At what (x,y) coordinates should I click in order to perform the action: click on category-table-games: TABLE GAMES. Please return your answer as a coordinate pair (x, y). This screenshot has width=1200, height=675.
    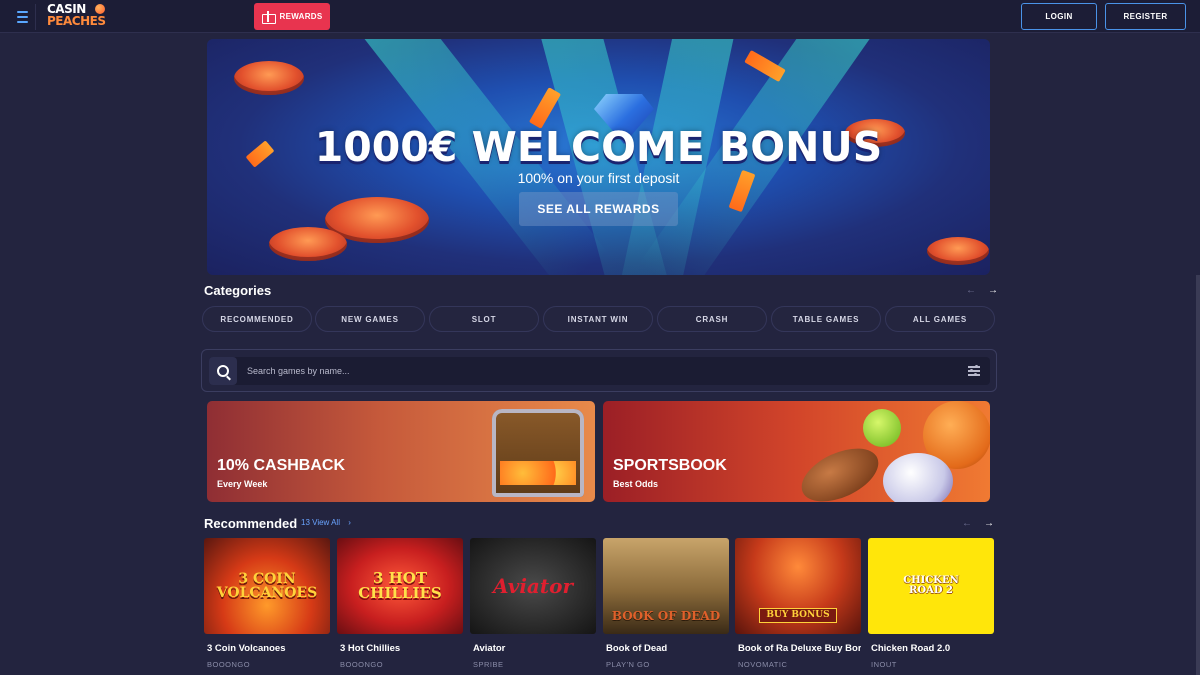
    Looking at the image, I should click on (826, 319).